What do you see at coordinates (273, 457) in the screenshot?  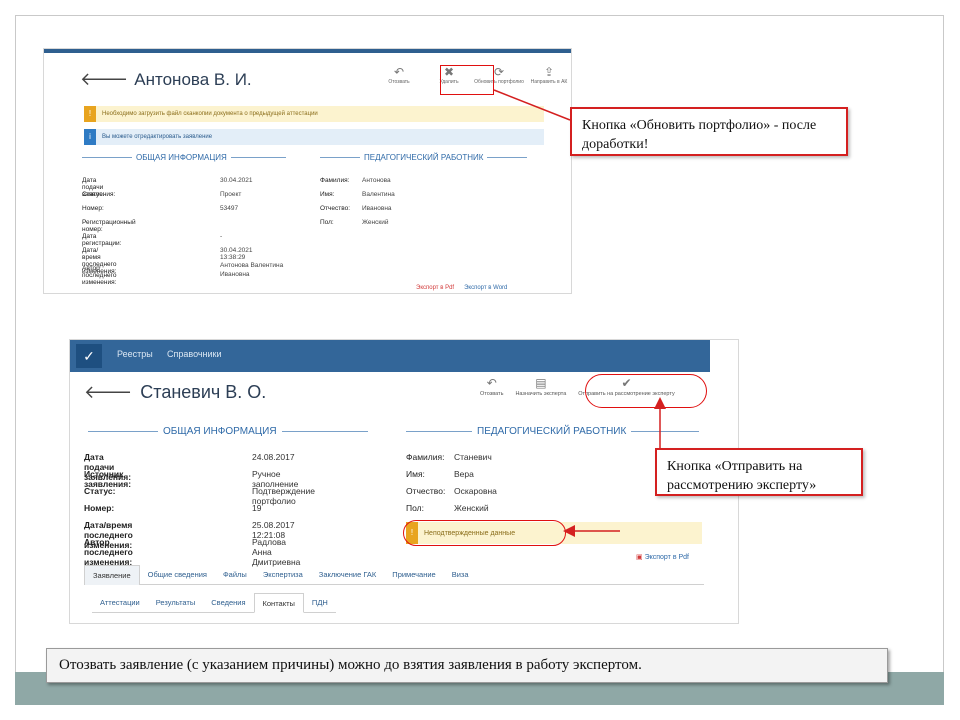 I see `field-value: 24.08.2017` at bounding box center [273, 457].